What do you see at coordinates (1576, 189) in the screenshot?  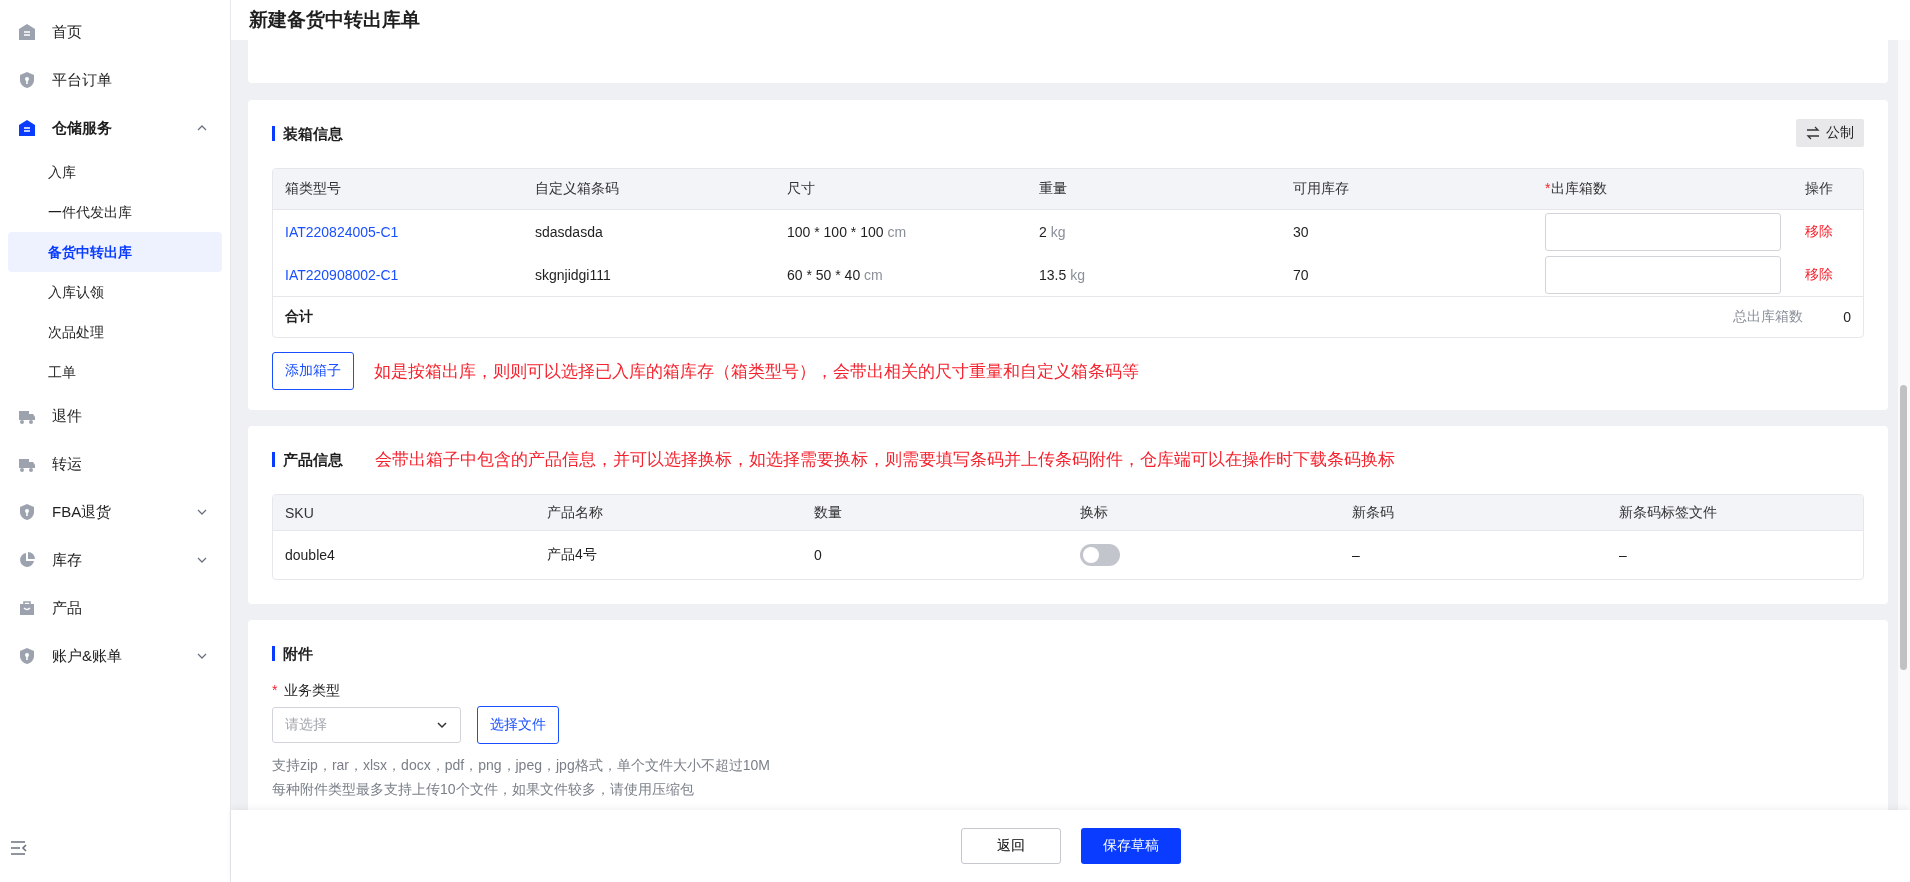 I see `column-header: *出库箱数` at bounding box center [1576, 189].